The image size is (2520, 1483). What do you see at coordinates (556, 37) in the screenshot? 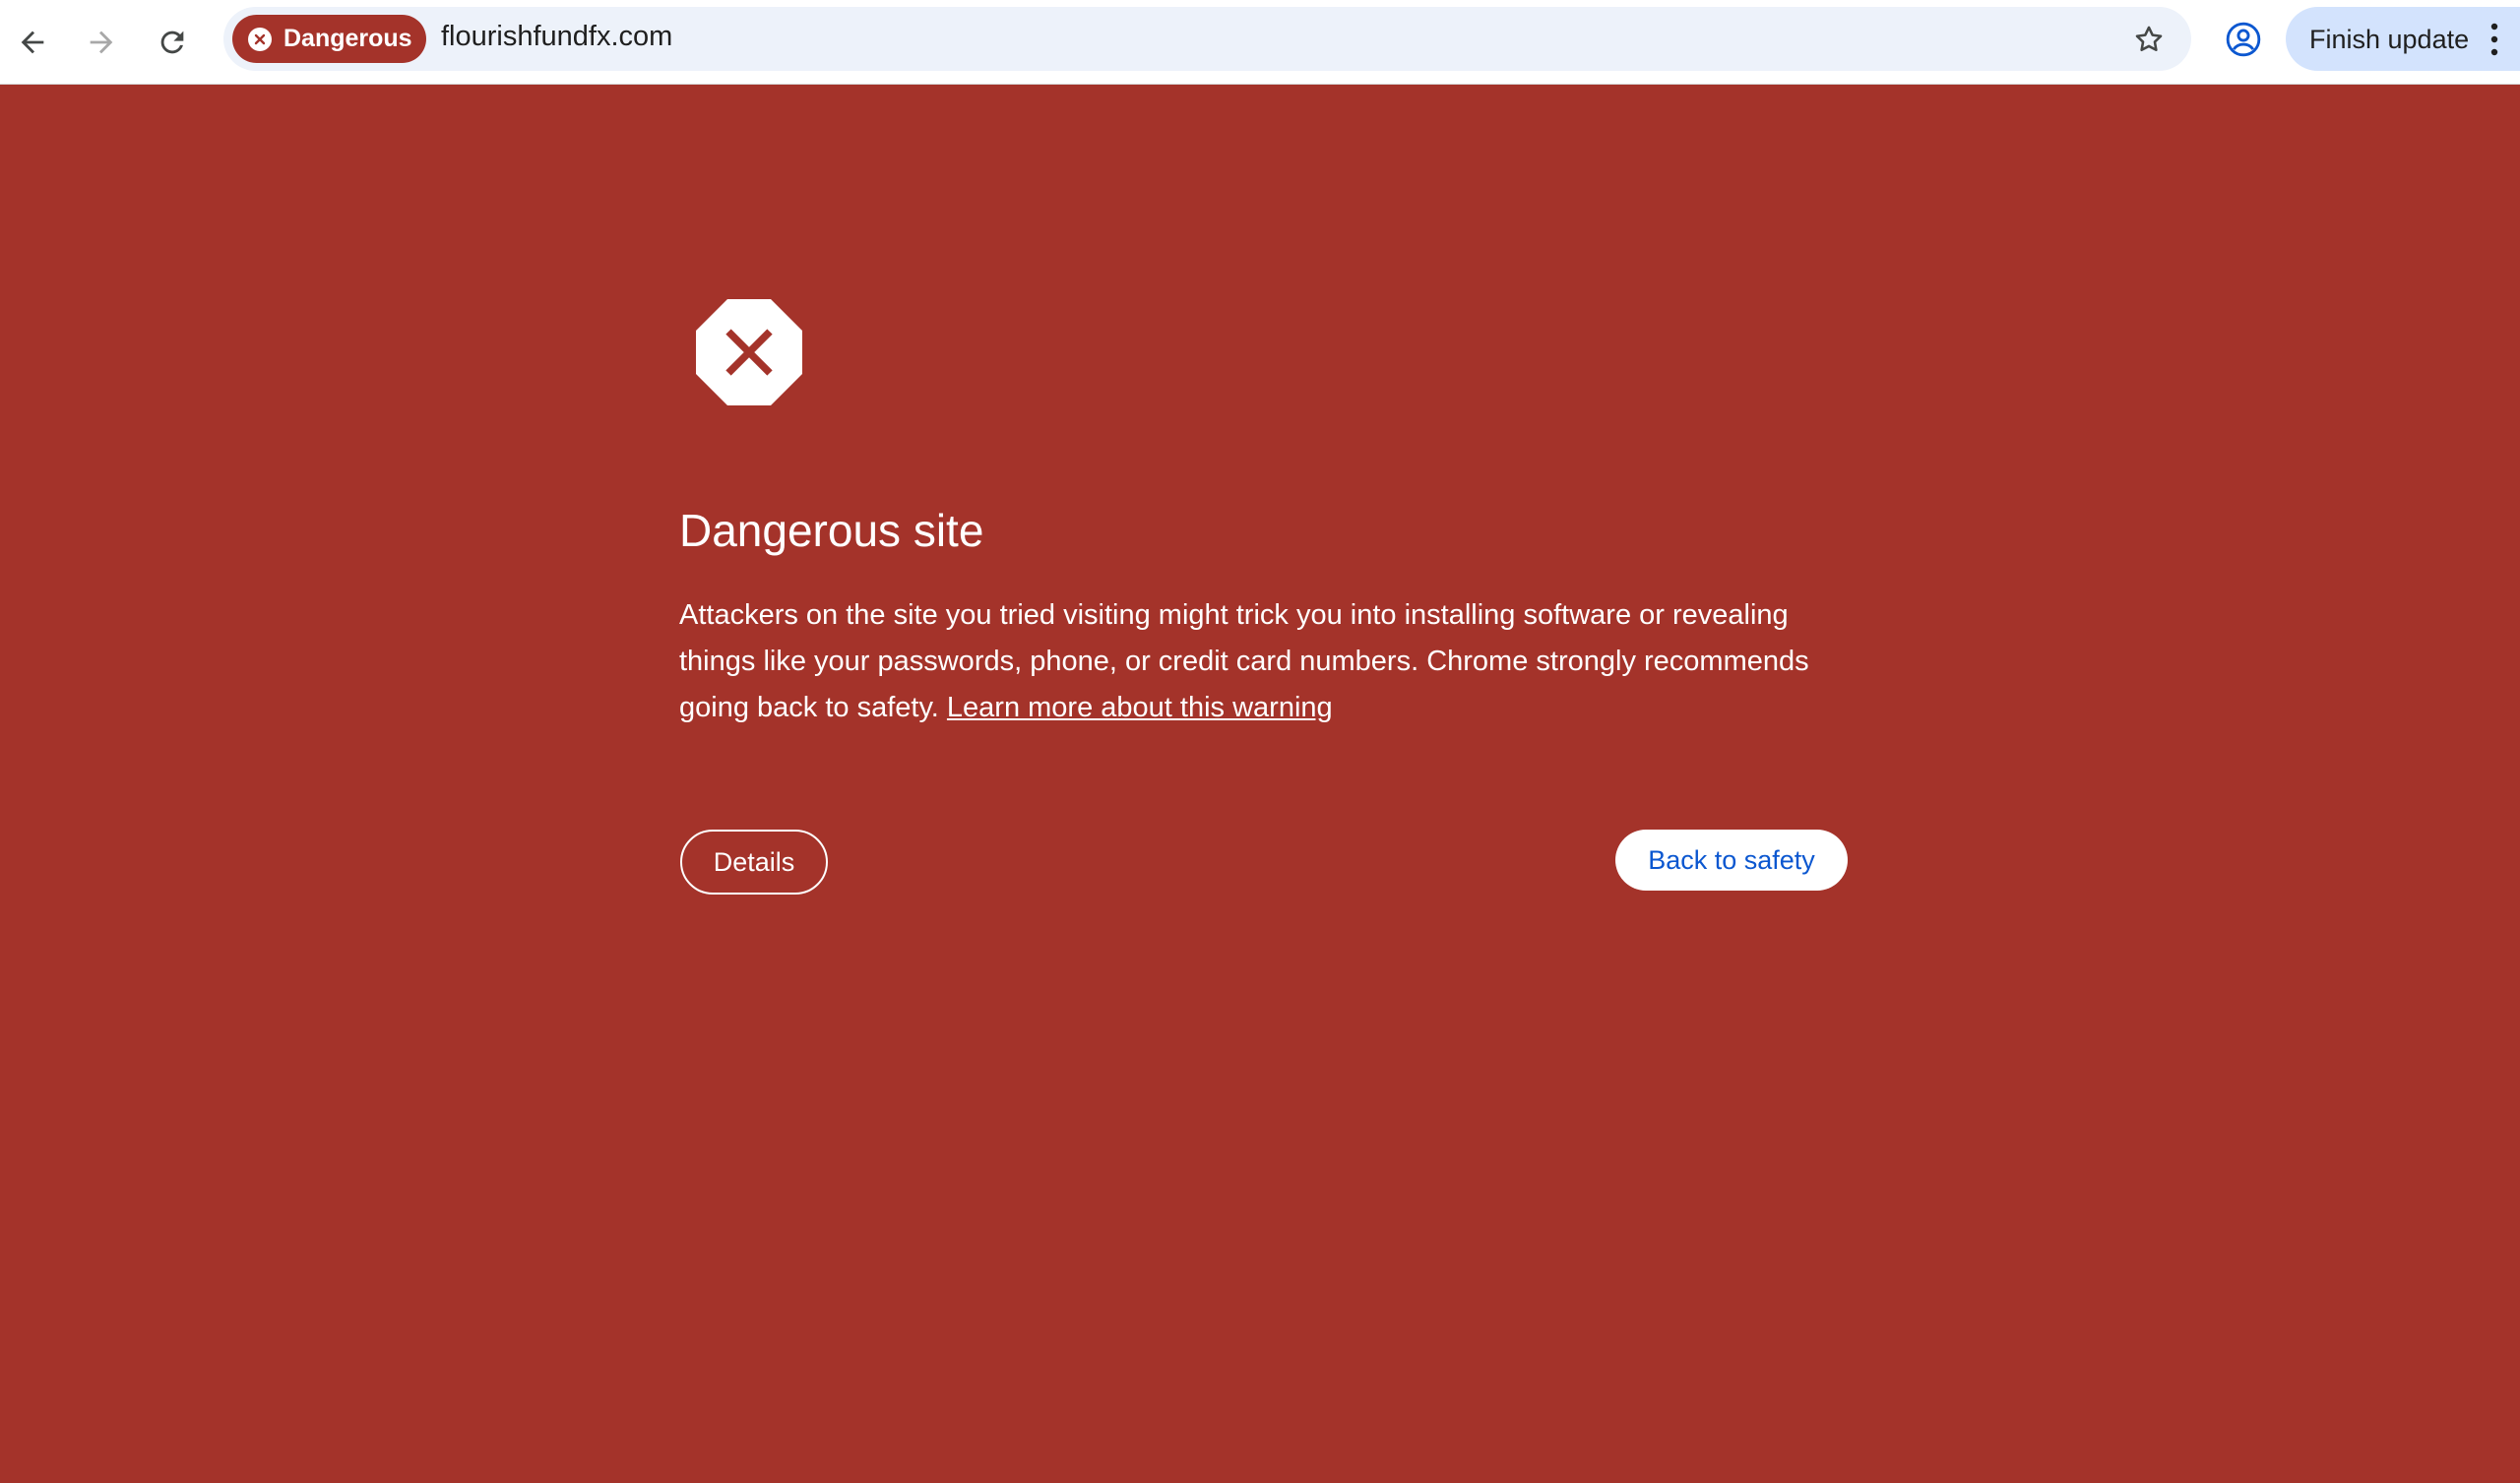
I see `url-text: flourishfundfx.com` at bounding box center [556, 37].